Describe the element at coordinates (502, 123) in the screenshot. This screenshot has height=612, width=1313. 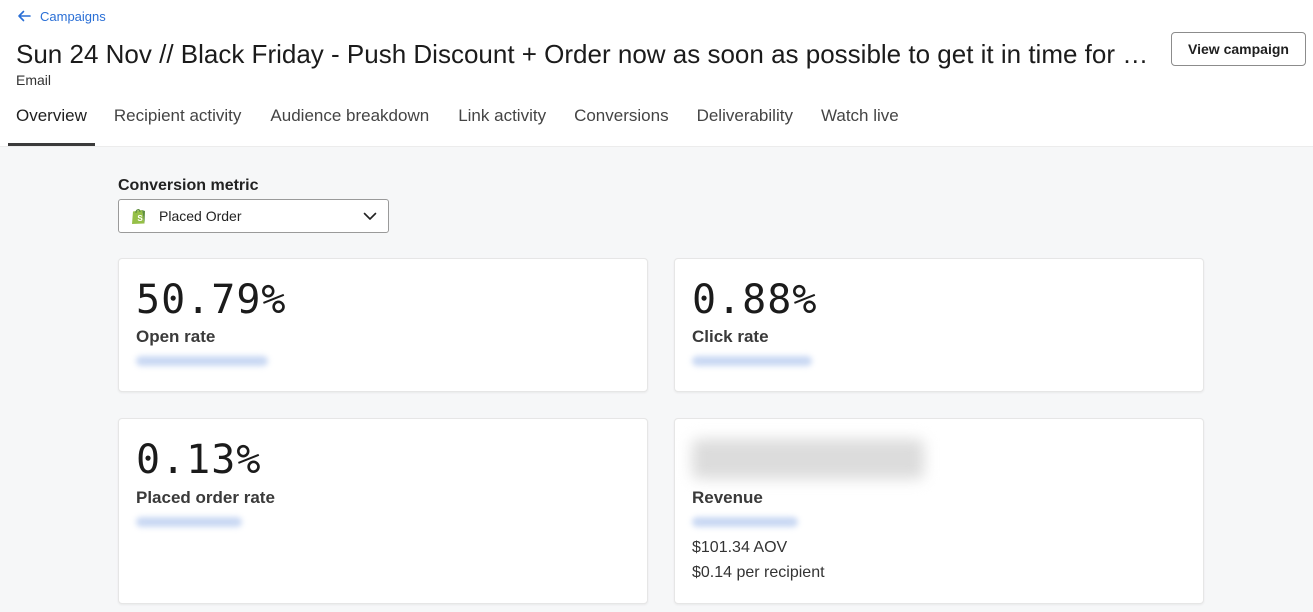
I see `tab-link-activity: Link activity` at that location.